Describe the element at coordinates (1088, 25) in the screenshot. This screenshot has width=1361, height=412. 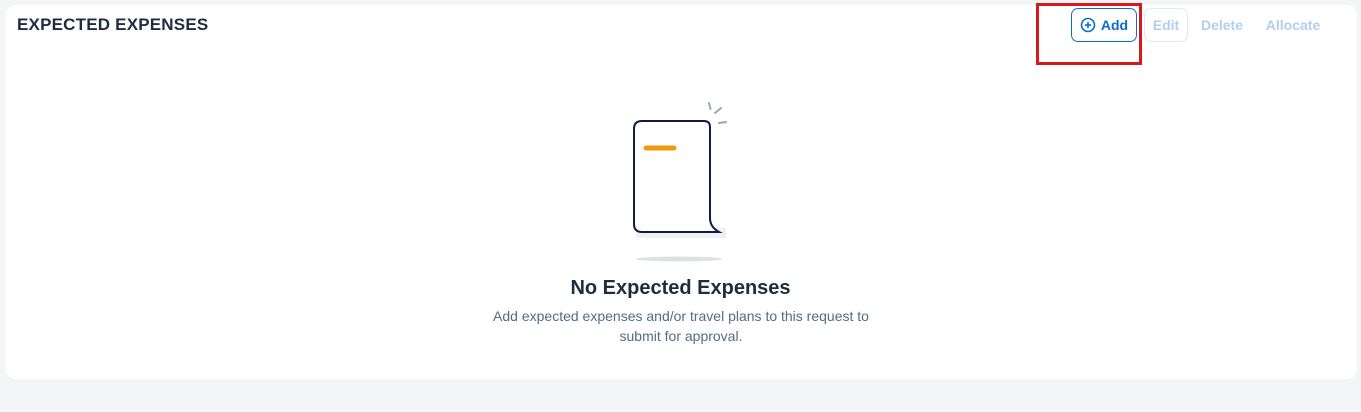
I see `plus-circle-icon` at that location.